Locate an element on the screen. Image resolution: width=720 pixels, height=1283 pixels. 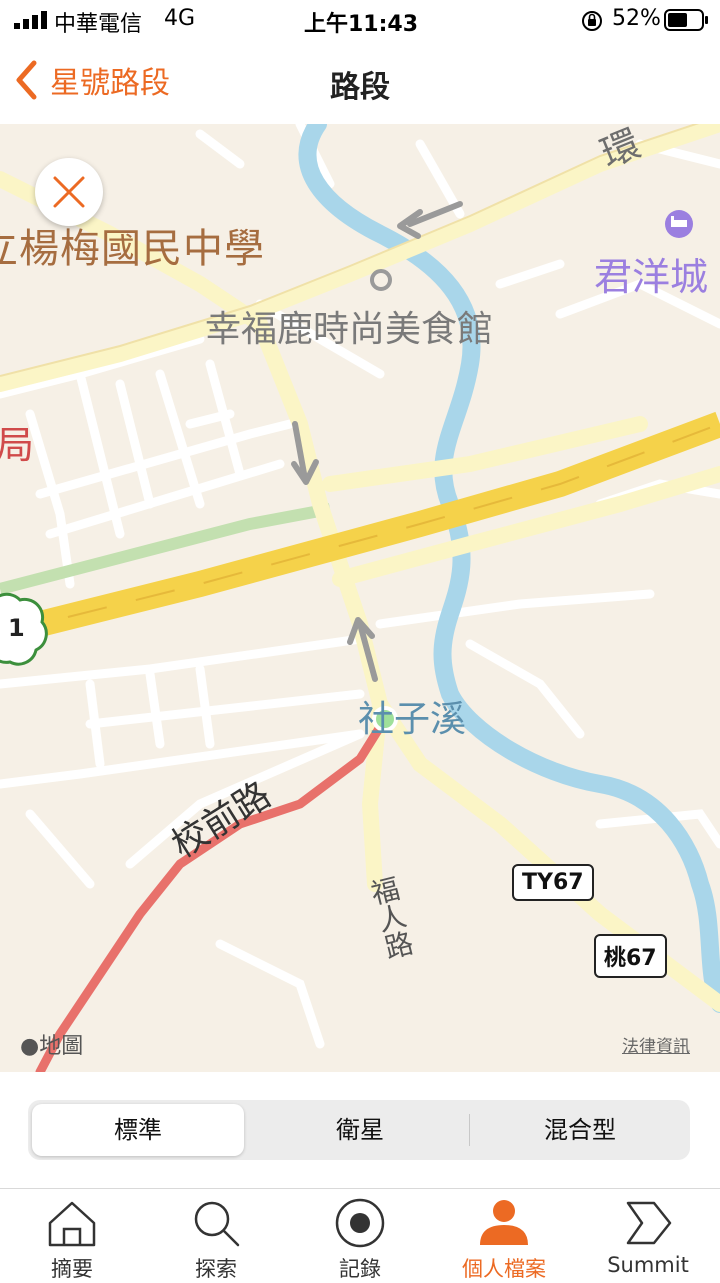
maps-attribution-label: 地圖 is located at coordinates (61, 1046).